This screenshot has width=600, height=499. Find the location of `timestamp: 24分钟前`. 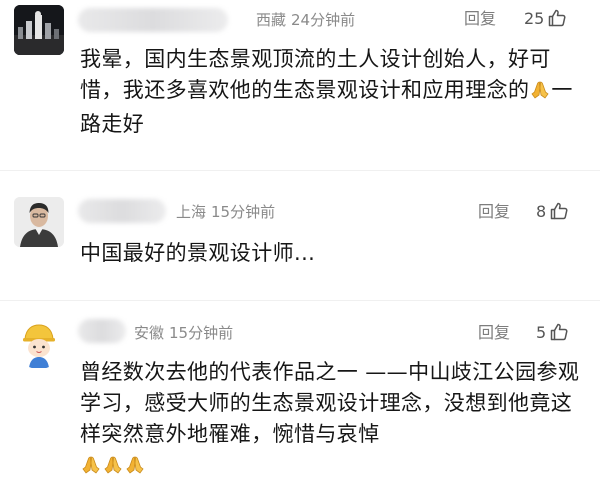

timestamp: 24分钟前 is located at coordinates (323, 20).